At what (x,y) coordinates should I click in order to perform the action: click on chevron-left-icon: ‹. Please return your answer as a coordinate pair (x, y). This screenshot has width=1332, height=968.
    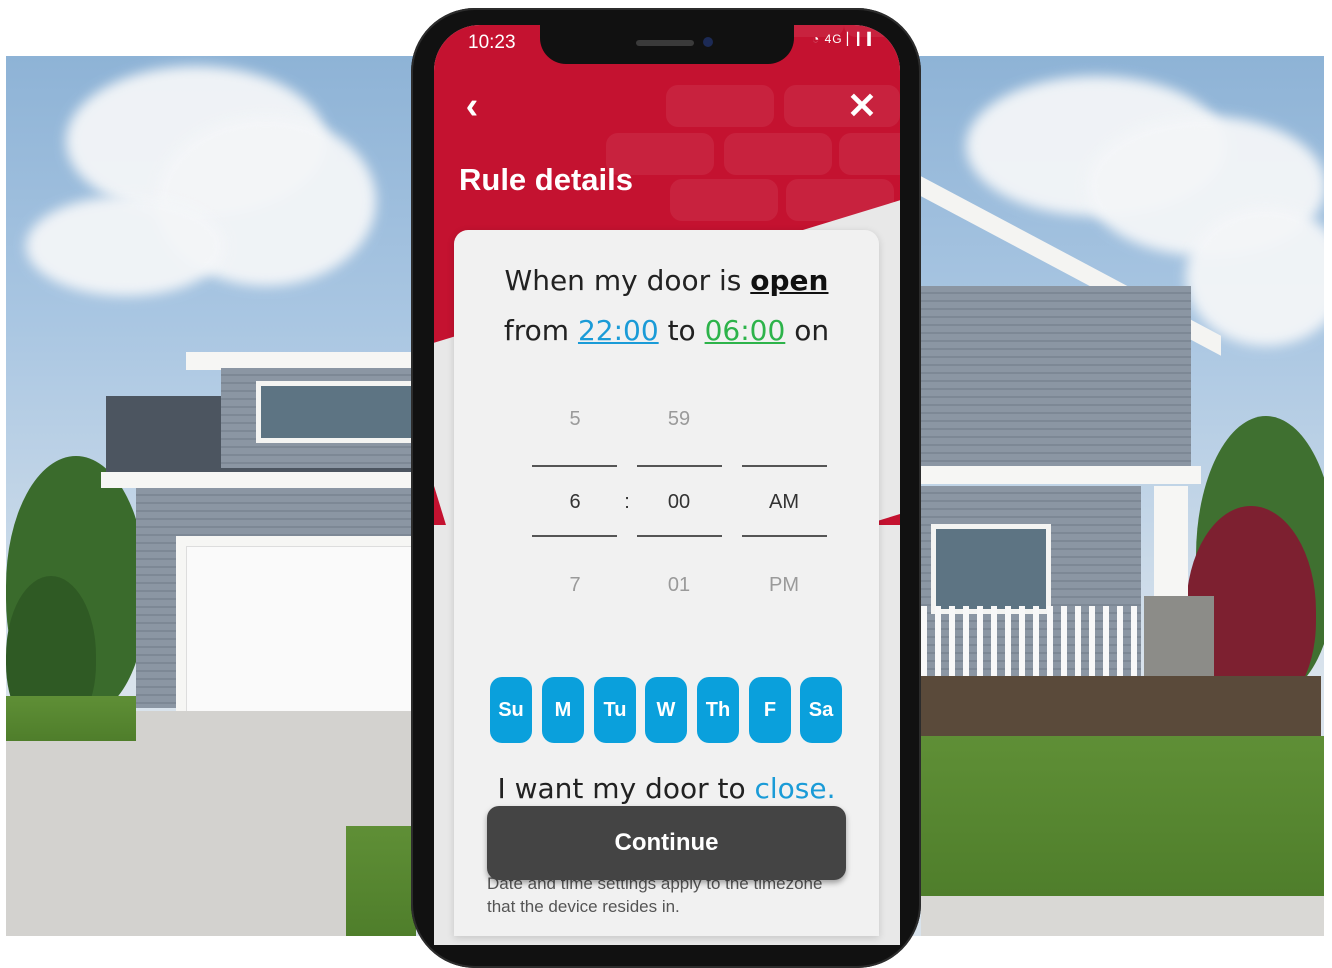
    Looking at the image, I should click on (472, 106).